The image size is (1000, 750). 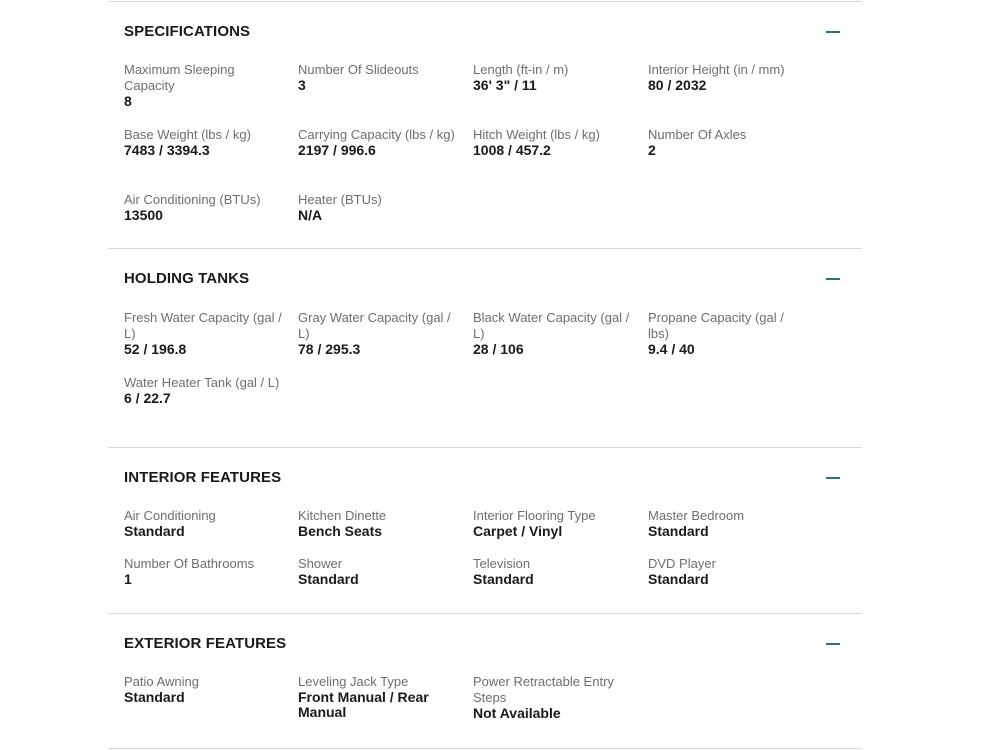 I want to click on section-title: INTERIOR FEATURES, so click(x=203, y=477).